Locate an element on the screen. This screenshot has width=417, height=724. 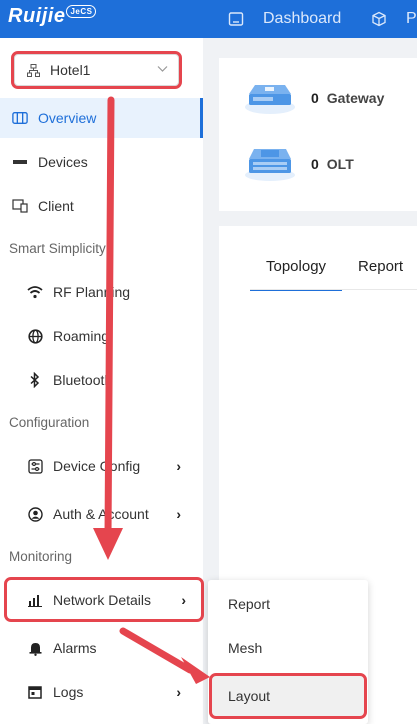
device-row-gateway: 0 Gateway is located at coordinates (313, 98).